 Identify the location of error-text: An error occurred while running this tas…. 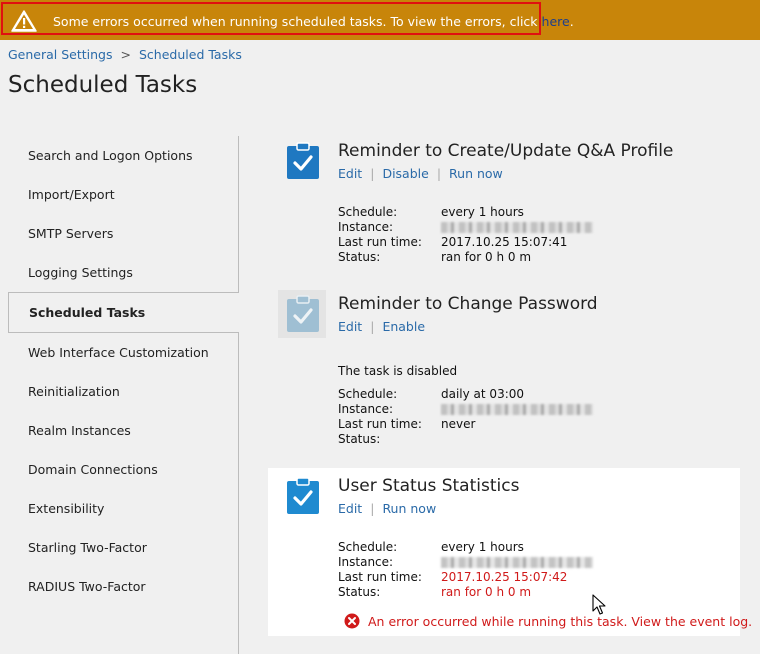
(498, 621).